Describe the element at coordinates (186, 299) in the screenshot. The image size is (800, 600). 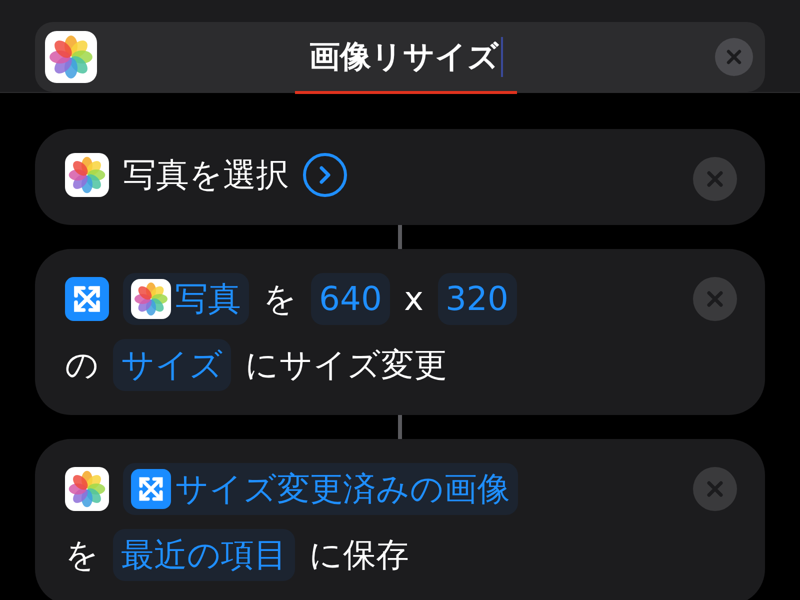
I see `variable-token: 写真` at that location.